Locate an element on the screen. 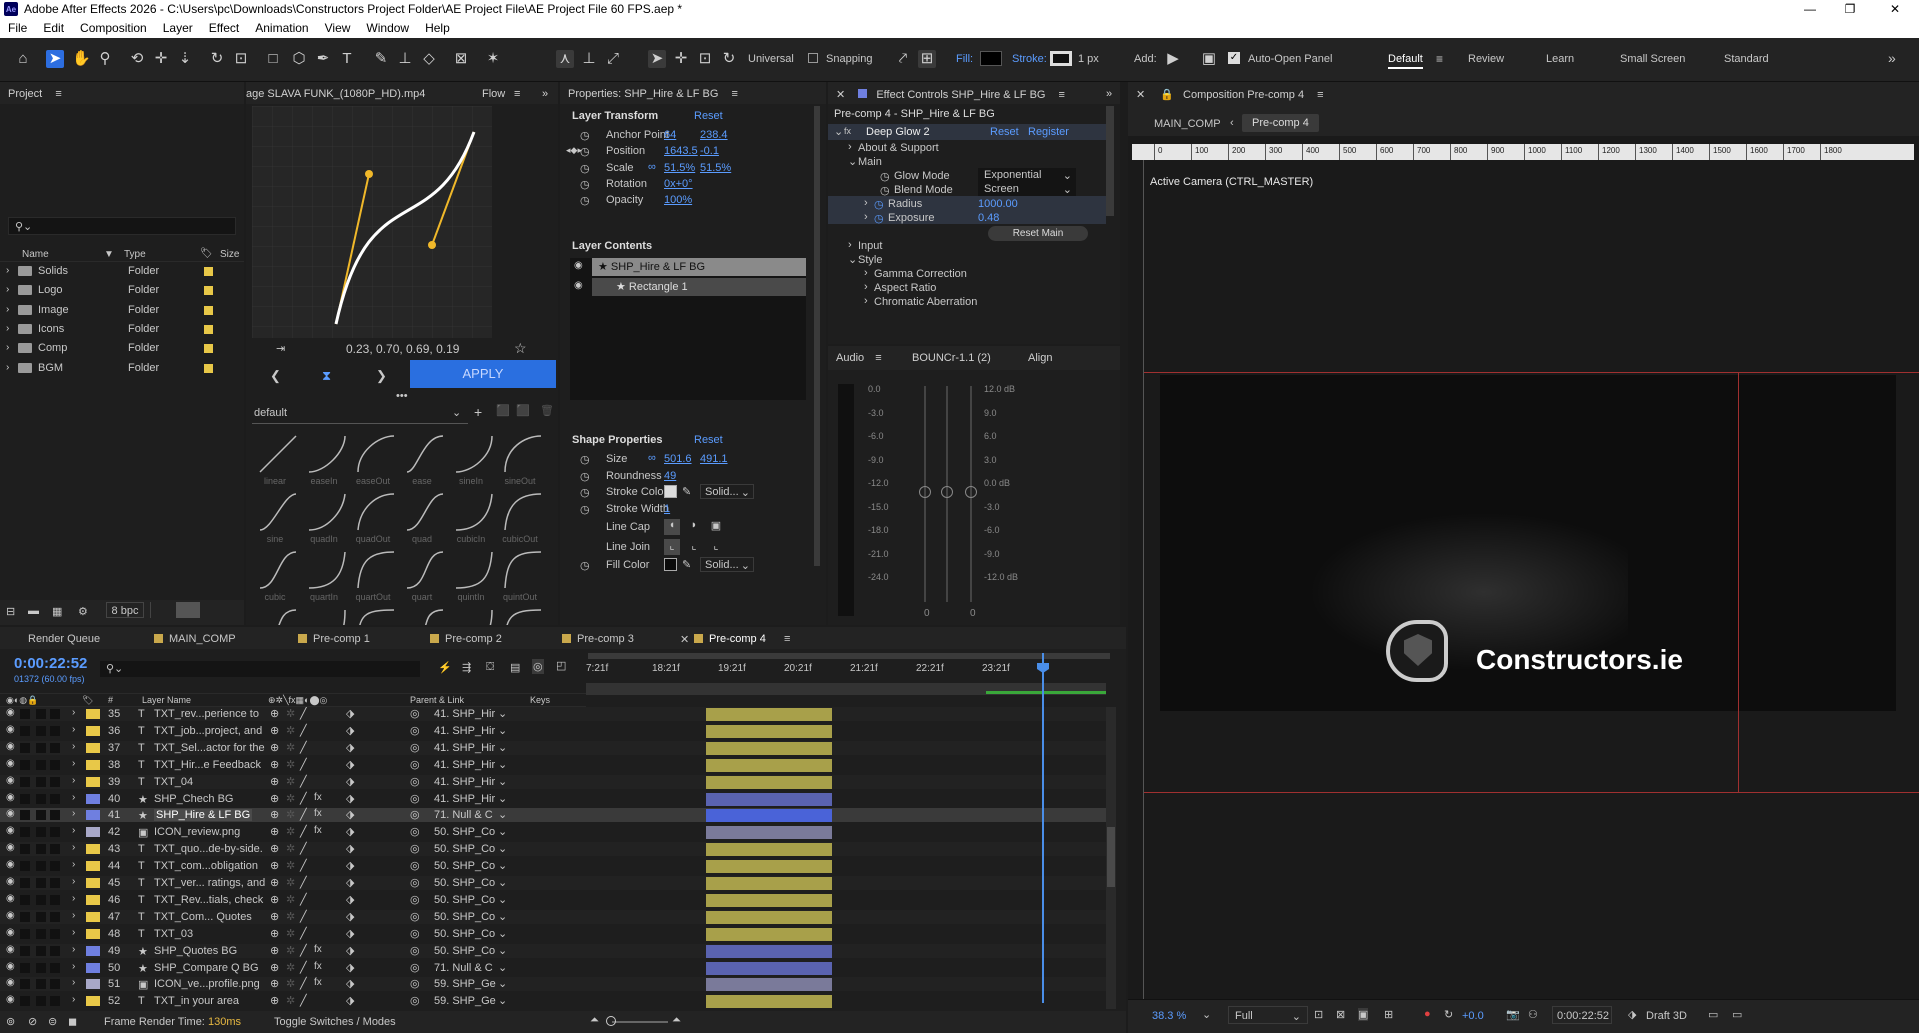 The image size is (1919, 1033). workspace-learn: Learn is located at coordinates (1560, 59).